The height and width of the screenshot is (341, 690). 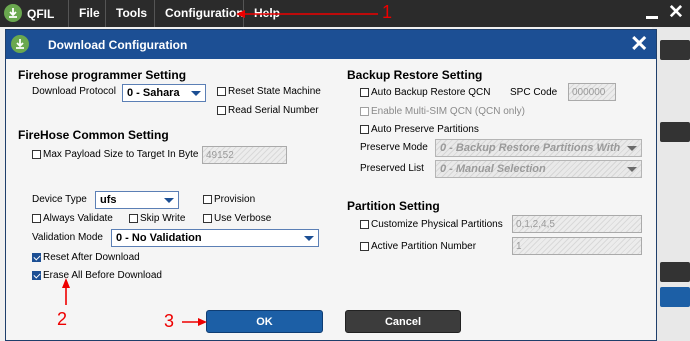 I want to click on active-partition-number-checkbox, so click(x=364, y=246).